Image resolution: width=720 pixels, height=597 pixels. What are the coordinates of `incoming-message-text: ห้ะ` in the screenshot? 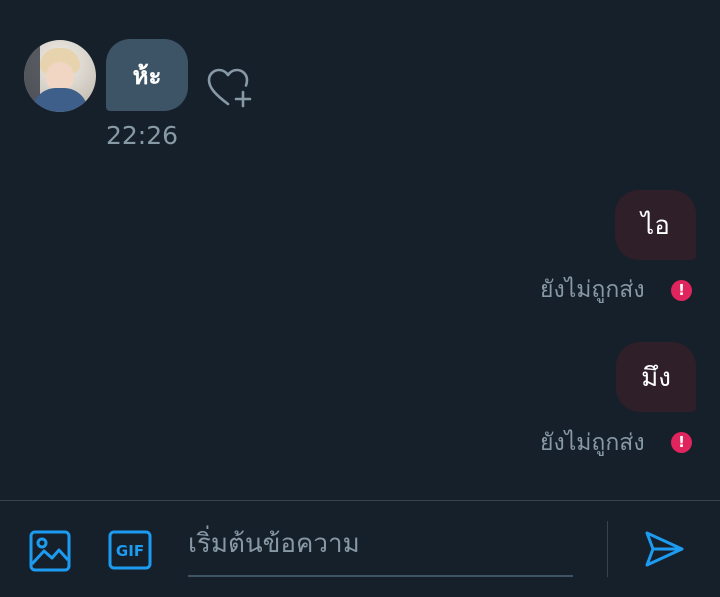 It's located at (147, 75).